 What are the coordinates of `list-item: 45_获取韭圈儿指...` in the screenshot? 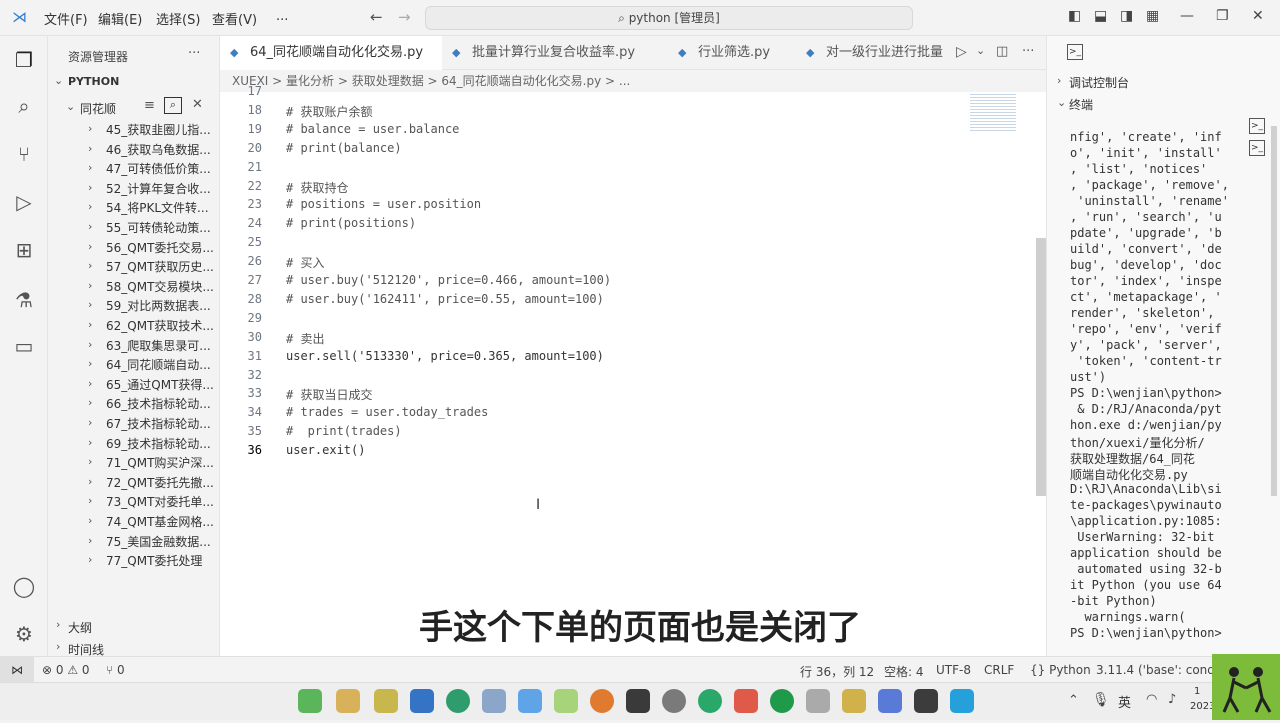 It's located at (161, 129).